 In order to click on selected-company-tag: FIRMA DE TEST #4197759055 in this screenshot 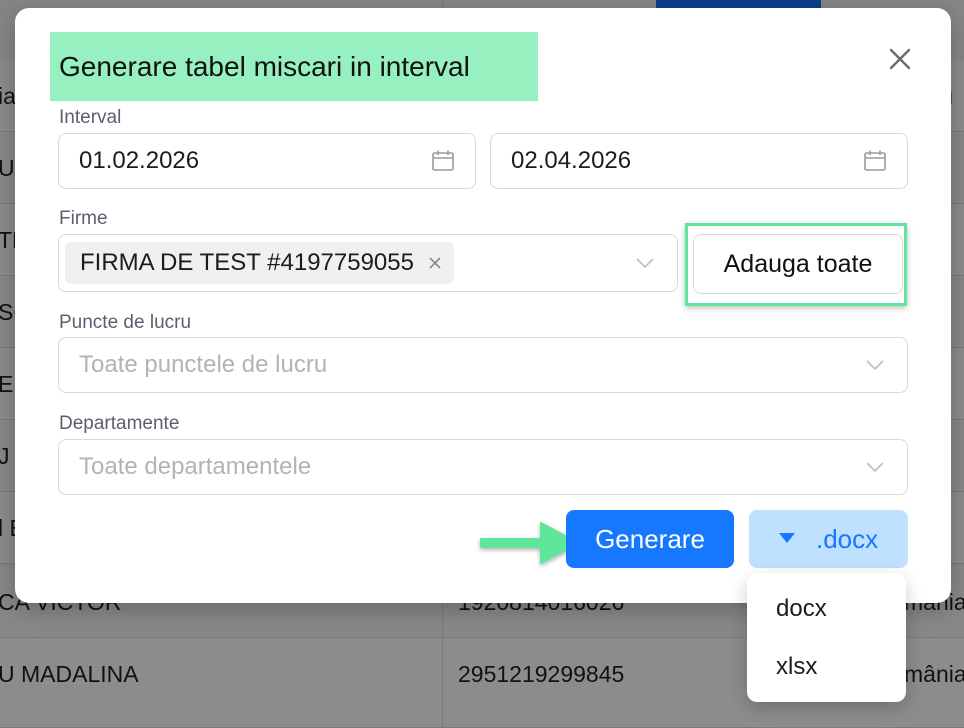, I will do `click(259, 263)`.